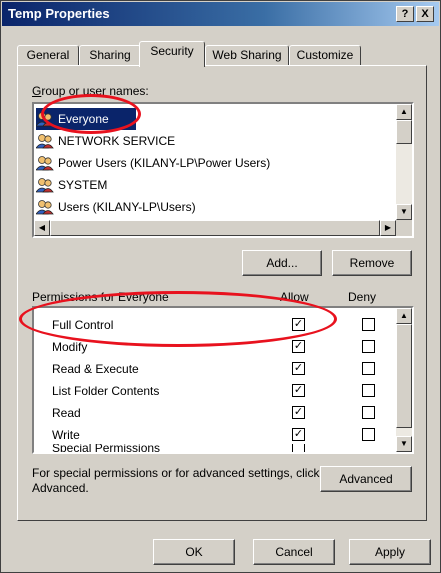 The height and width of the screenshot is (573, 441). Describe the element at coordinates (48, 55) in the screenshot. I see `tab-general: General` at that location.